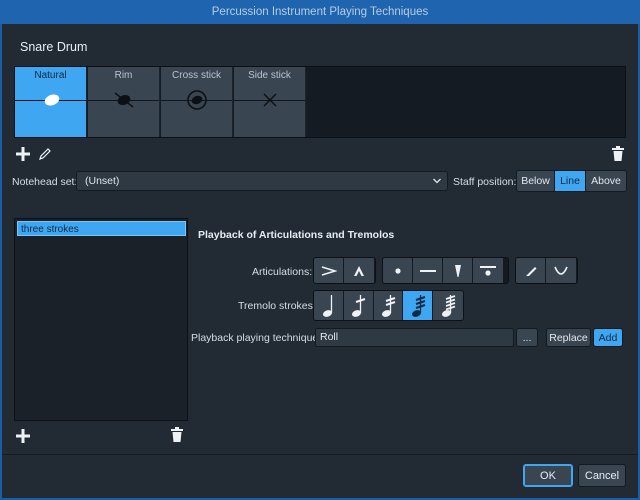 The image size is (640, 500). I want to click on accent-icon, so click(329, 270).